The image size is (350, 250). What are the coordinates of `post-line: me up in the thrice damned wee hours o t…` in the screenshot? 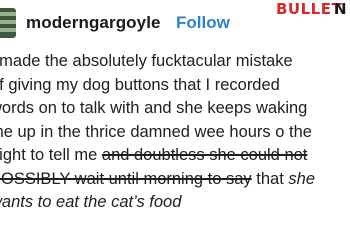 It's located at (175, 133).